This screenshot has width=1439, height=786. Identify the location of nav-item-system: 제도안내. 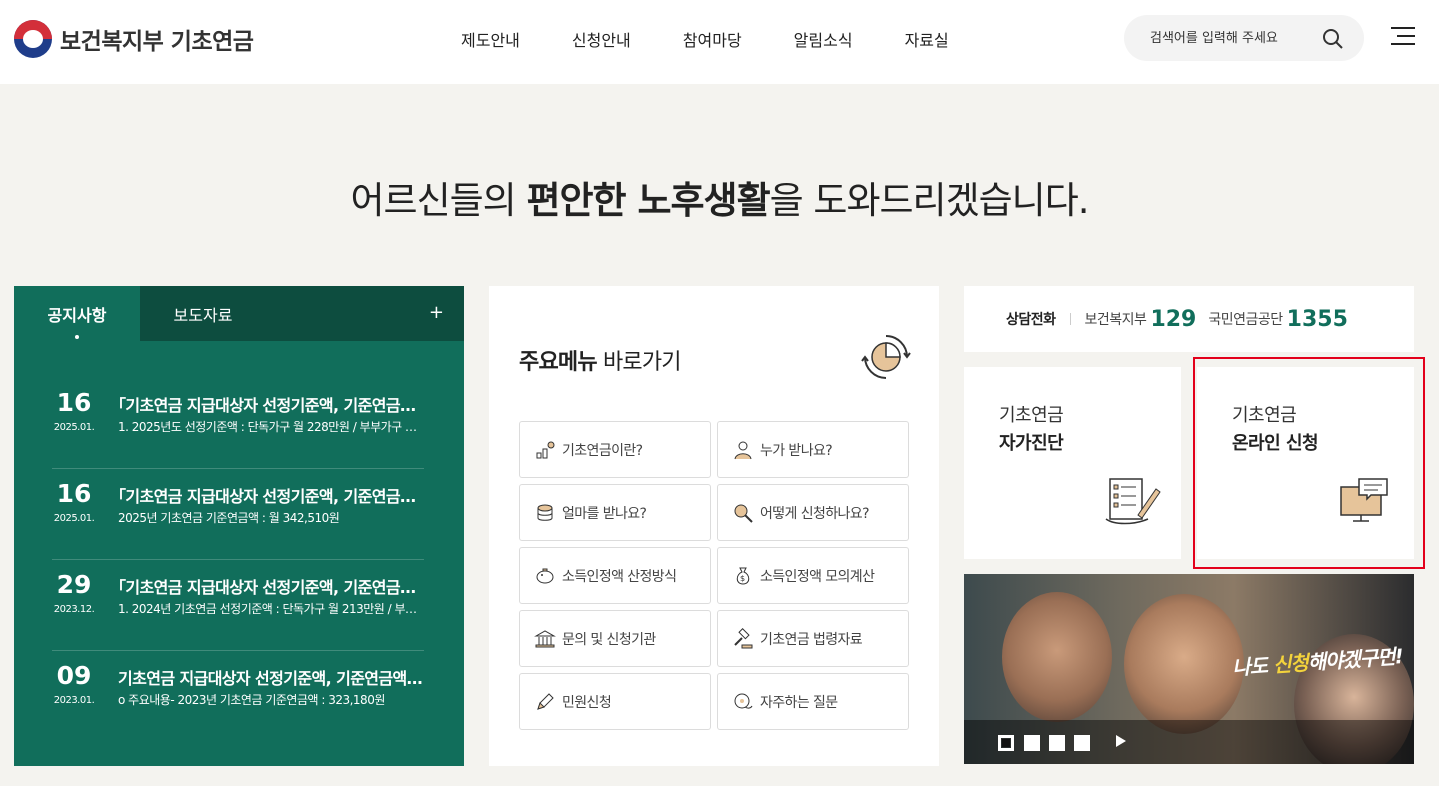
(490, 39).